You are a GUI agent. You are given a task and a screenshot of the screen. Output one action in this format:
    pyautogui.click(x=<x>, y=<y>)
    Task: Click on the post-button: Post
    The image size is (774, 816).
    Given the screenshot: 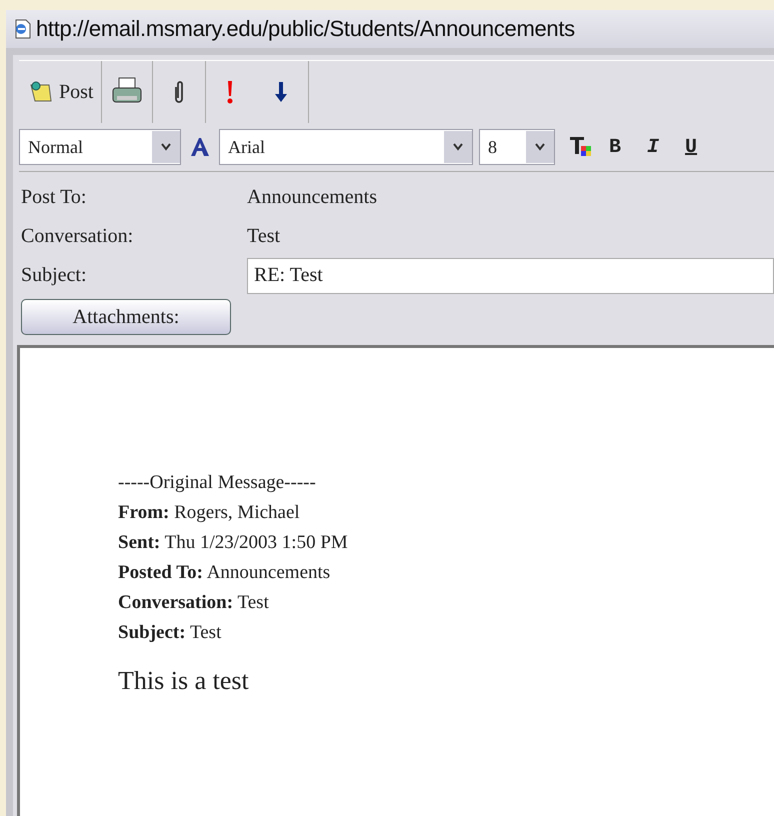 What is the action you would take?
    pyautogui.click(x=60, y=92)
    